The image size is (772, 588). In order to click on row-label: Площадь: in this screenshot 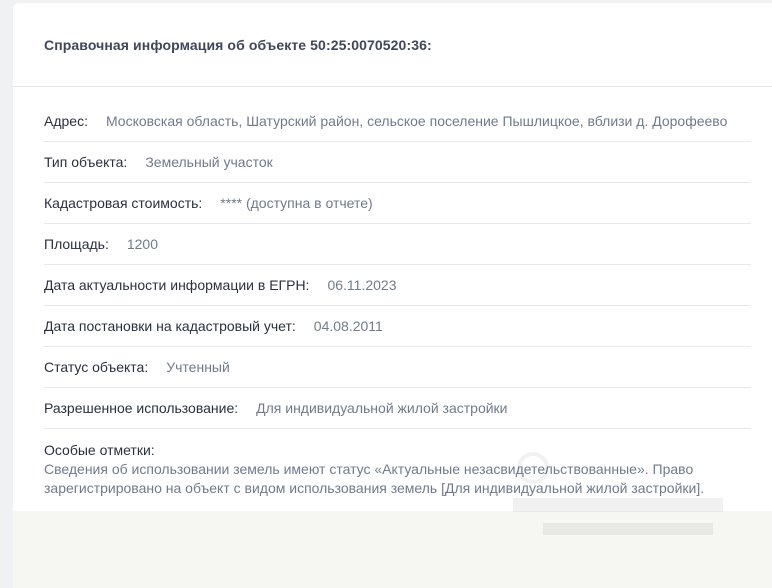, I will do `click(76, 244)`.